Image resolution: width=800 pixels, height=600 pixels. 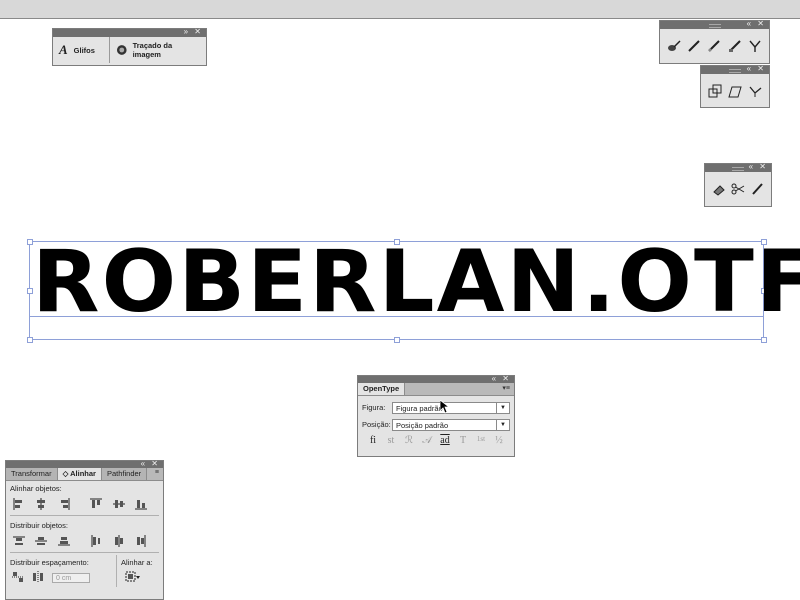 What do you see at coordinates (64, 504) in the screenshot?
I see `align-right-icon` at bounding box center [64, 504].